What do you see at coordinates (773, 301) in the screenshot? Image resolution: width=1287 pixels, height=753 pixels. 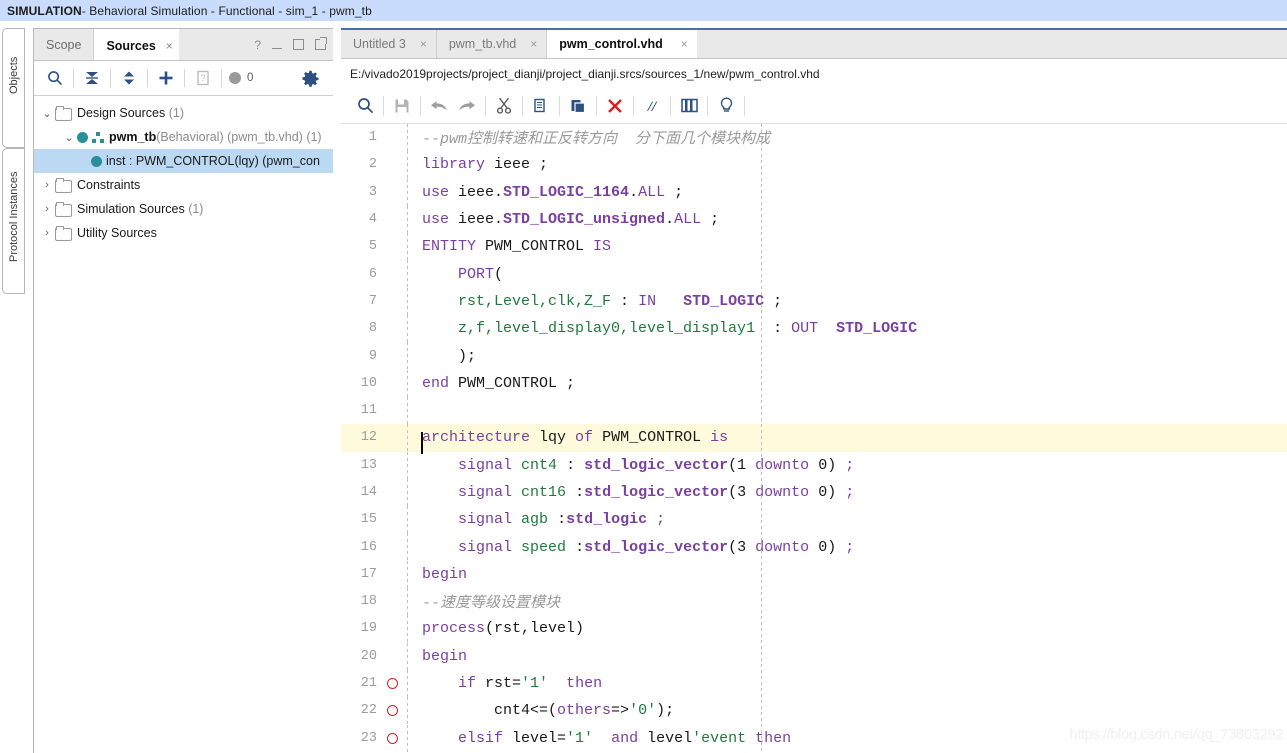 I see `code-token: ;` at bounding box center [773, 301].